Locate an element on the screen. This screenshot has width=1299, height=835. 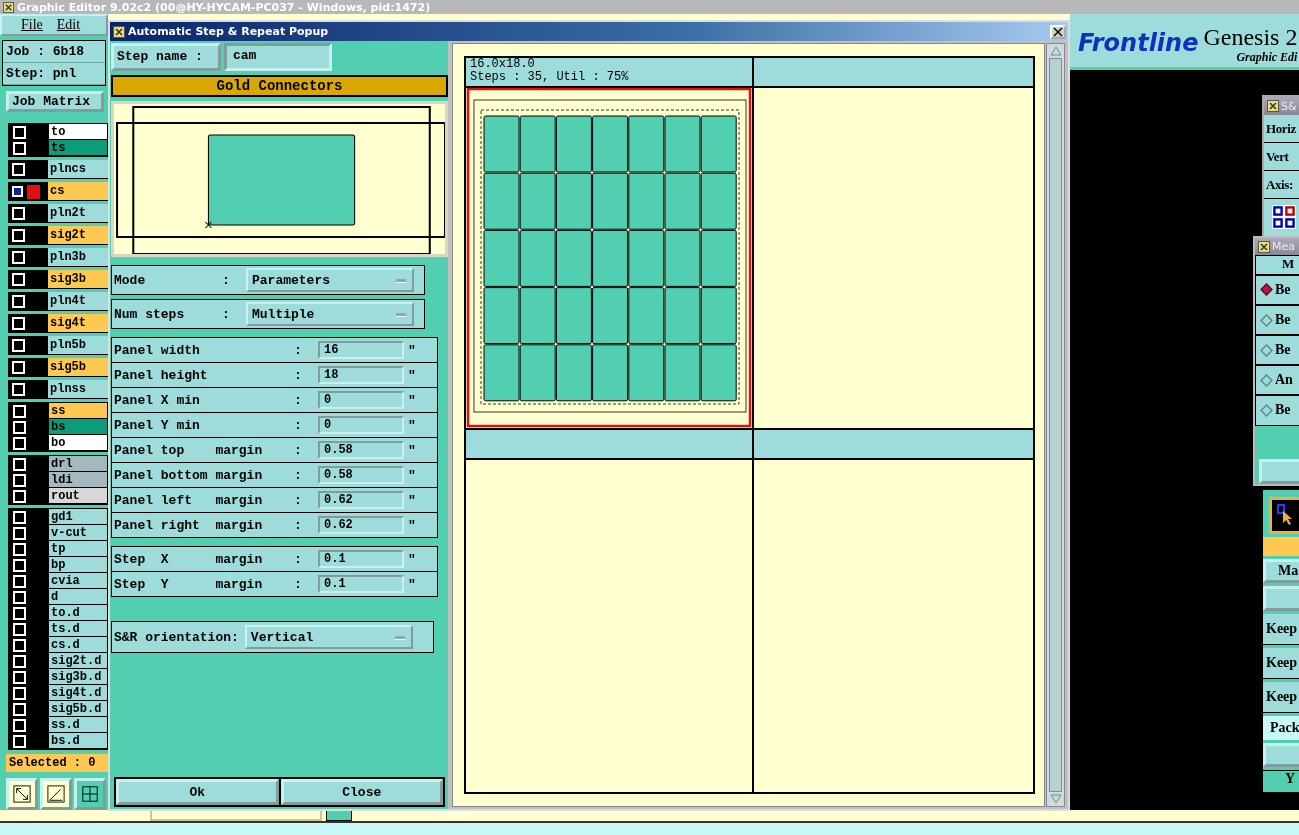
layer-name: tp is located at coordinates (78, 549).